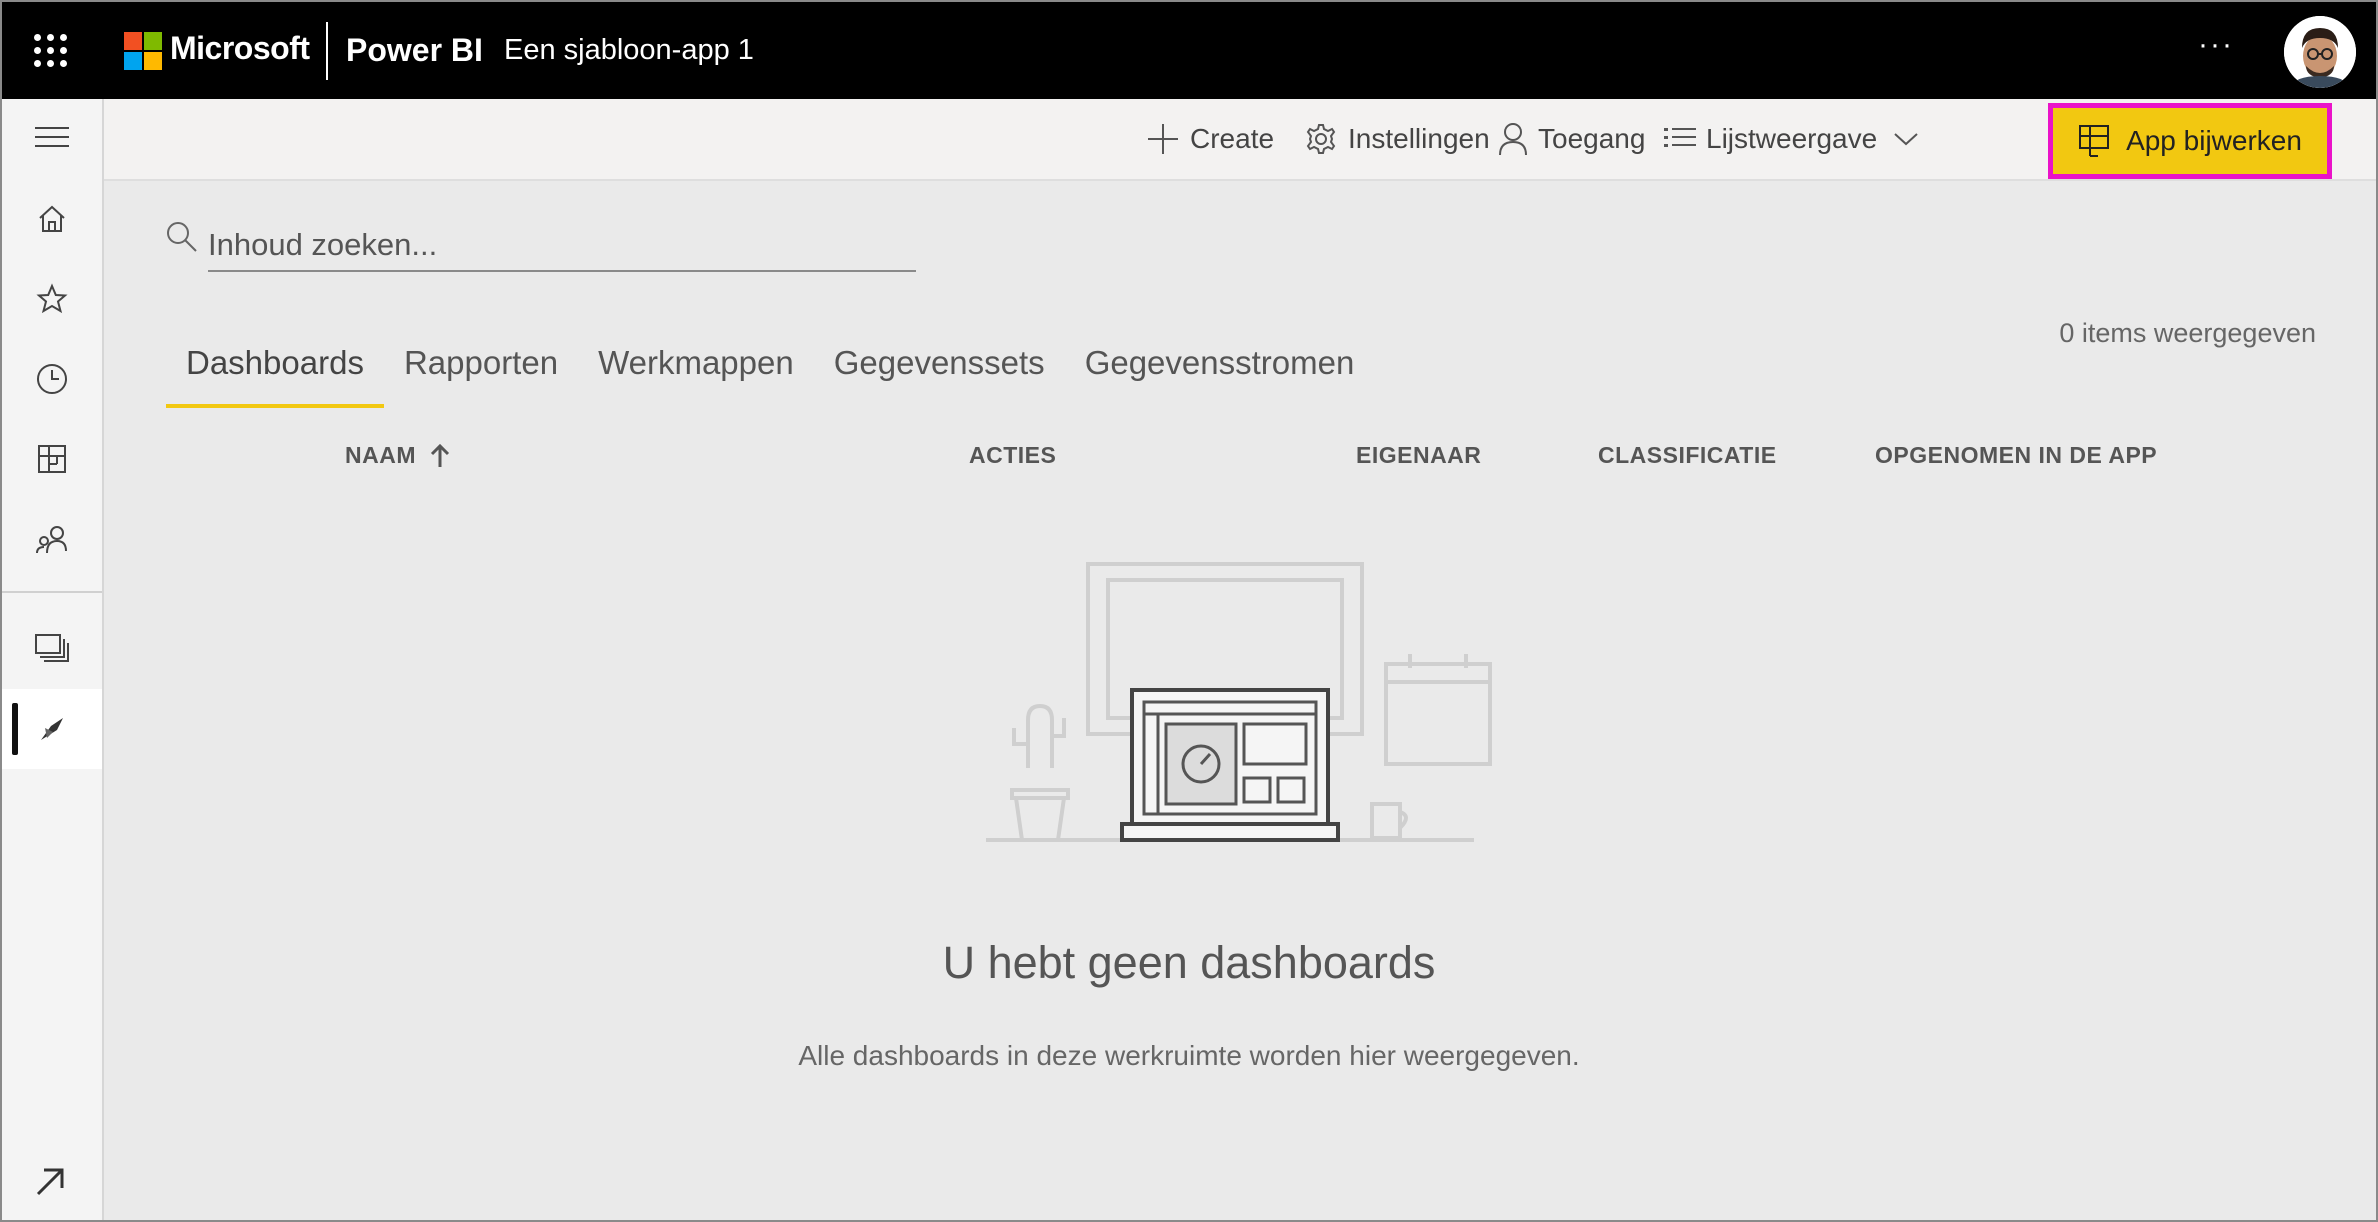 This screenshot has height=1222, width=2378. What do you see at coordinates (1013, 455) in the screenshot?
I see `column-actions: ACTIES` at bounding box center [1013, 455].